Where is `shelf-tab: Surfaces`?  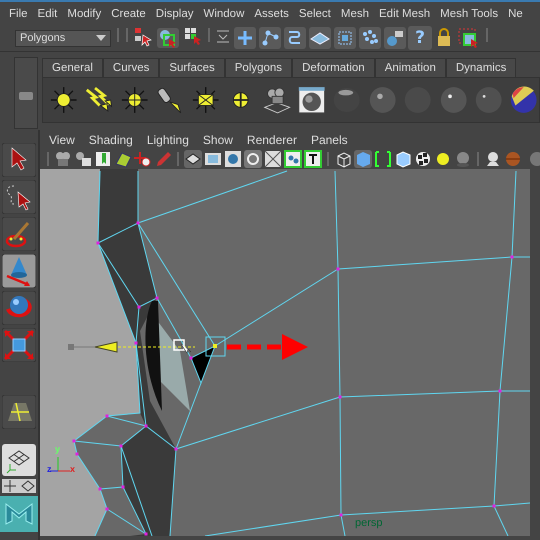 shelf-tab: Surfaces is located at coordinates (192, 67).